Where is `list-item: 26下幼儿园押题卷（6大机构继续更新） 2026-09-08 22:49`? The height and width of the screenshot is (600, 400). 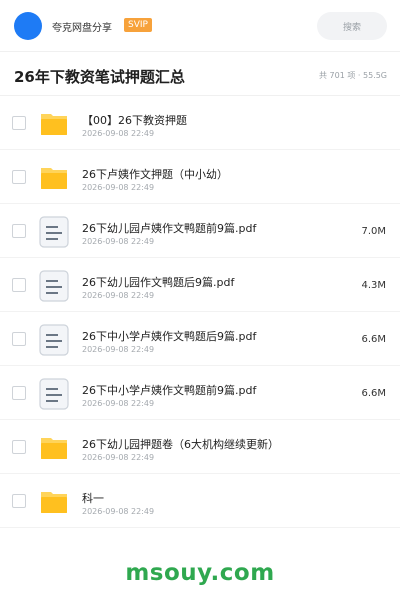
list-item: 26下幼儿园押题卷（6大机构继续更新） 2026-09-08 22:49 is located at coordinates (200, 447).